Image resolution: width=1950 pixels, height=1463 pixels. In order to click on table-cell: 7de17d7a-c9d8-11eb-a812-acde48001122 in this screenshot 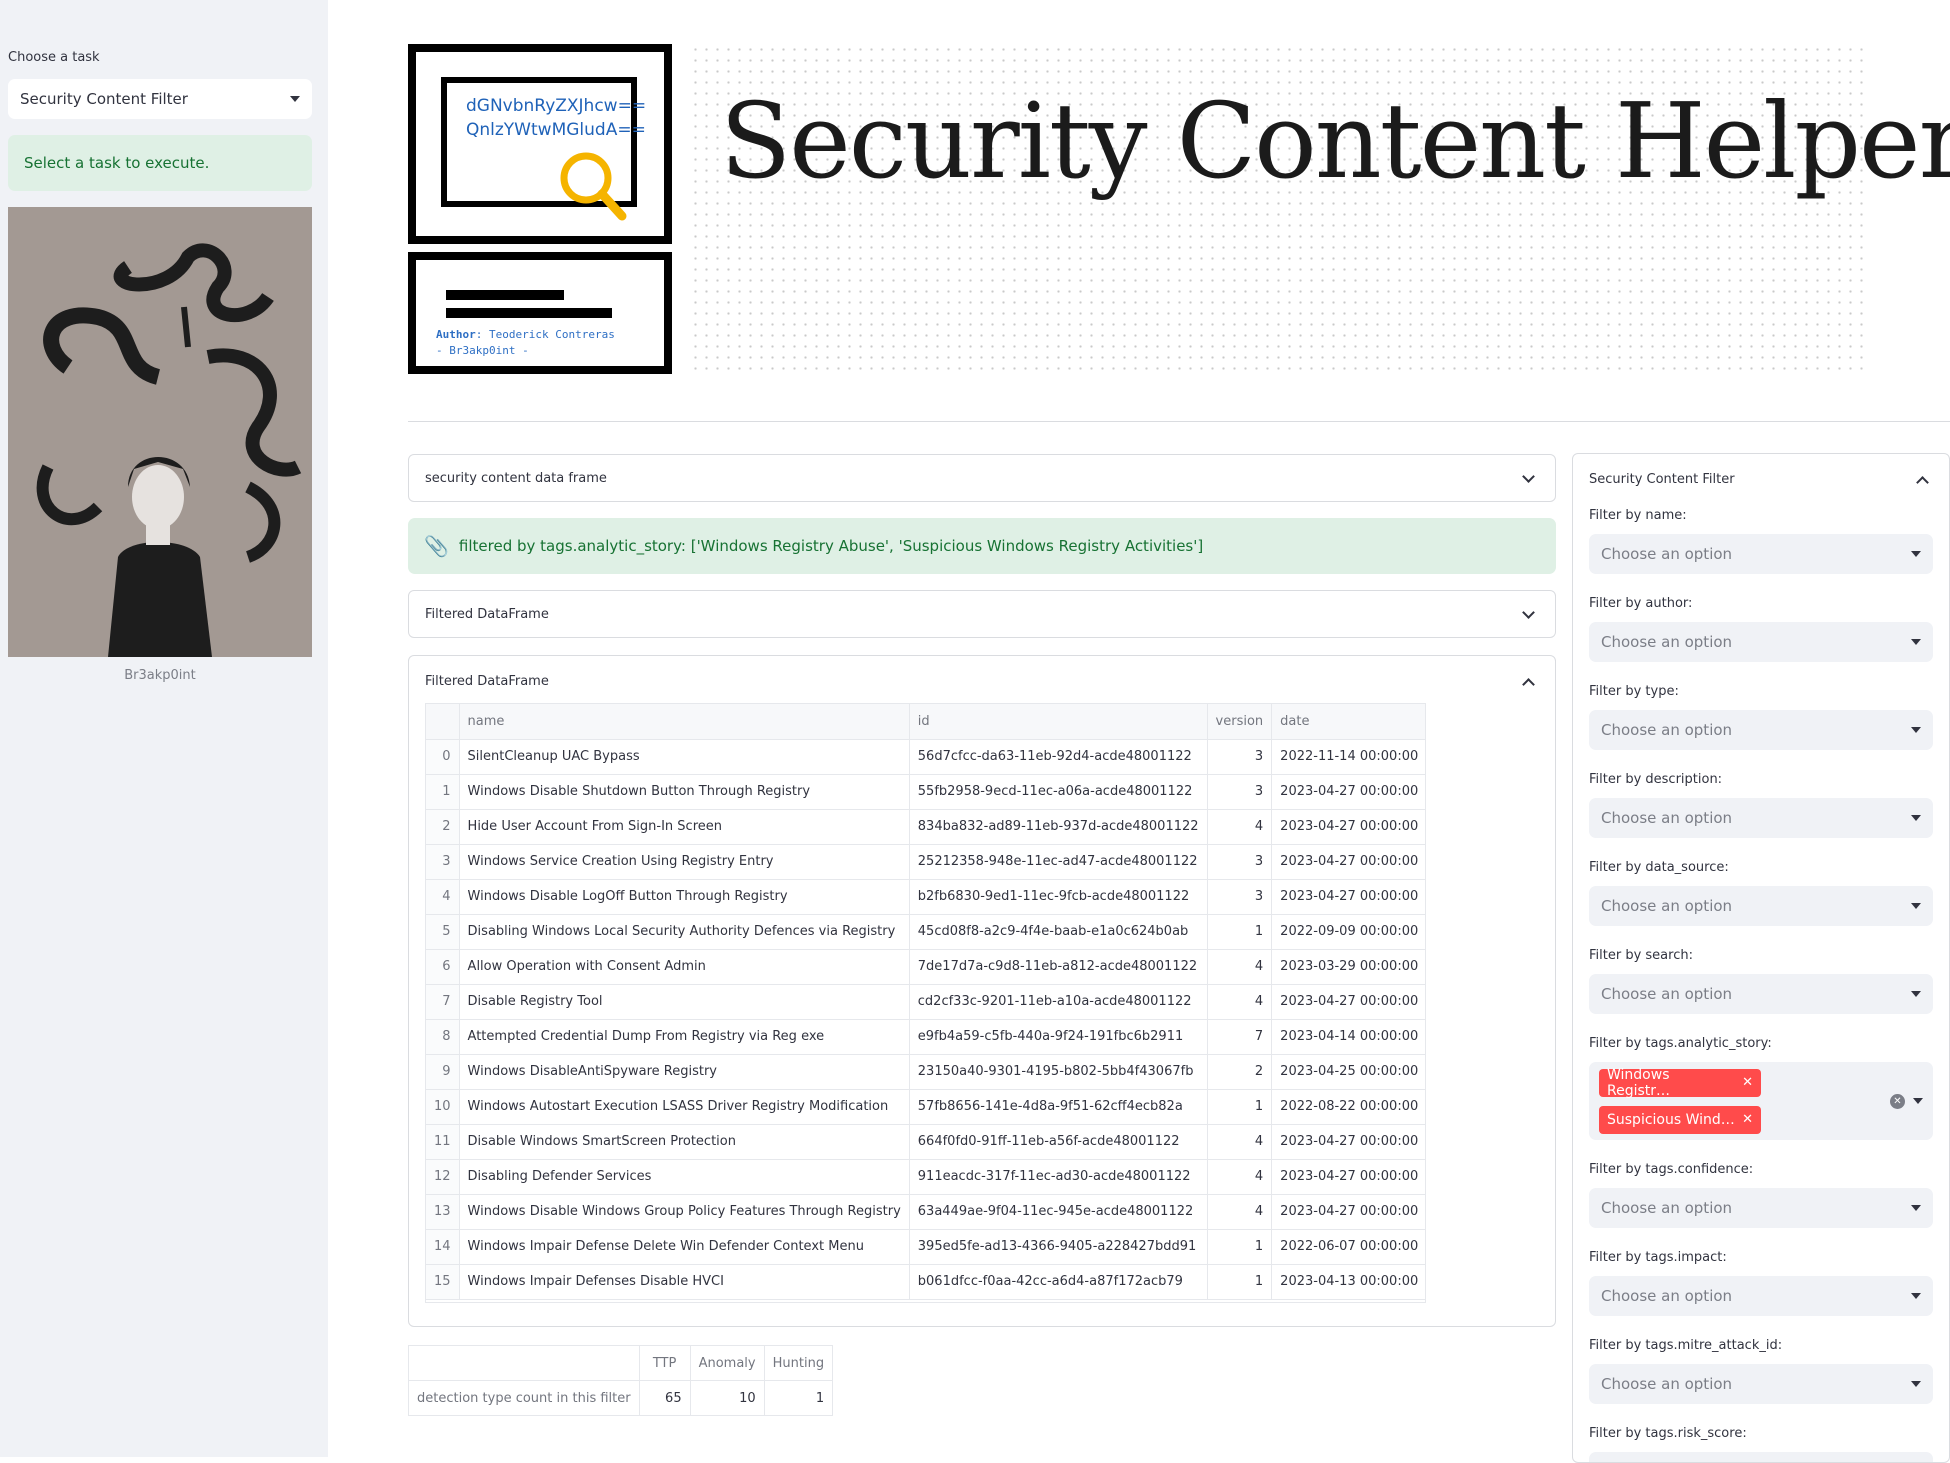, I will do `click(1058, 967)`.